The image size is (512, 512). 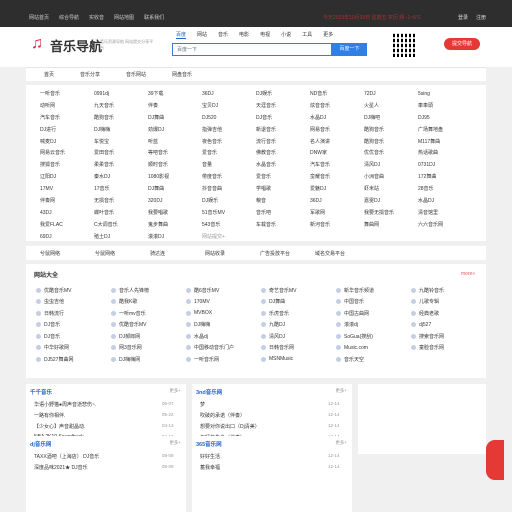 What do you see at coordinates (445, 94) in the screenshot?
I see `quick-link: 5sing` at bounding box center [445, 94].